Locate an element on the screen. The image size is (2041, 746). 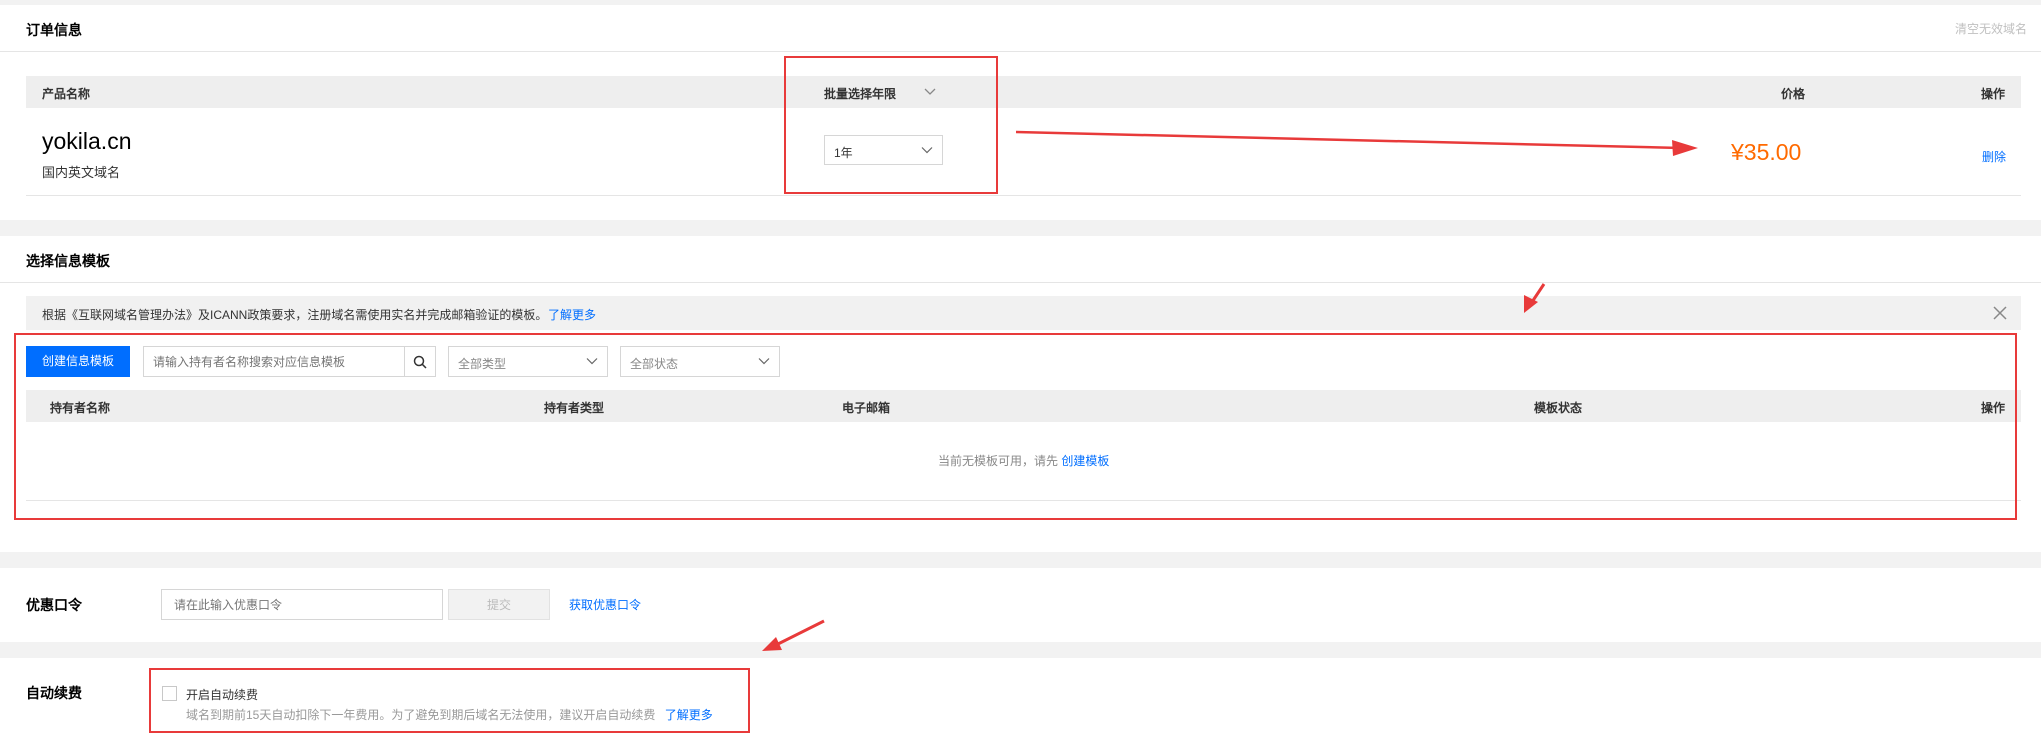
order-table-header: 产品名称 批量选择年限 价格 操作 is located at coordinates (1023, 92).